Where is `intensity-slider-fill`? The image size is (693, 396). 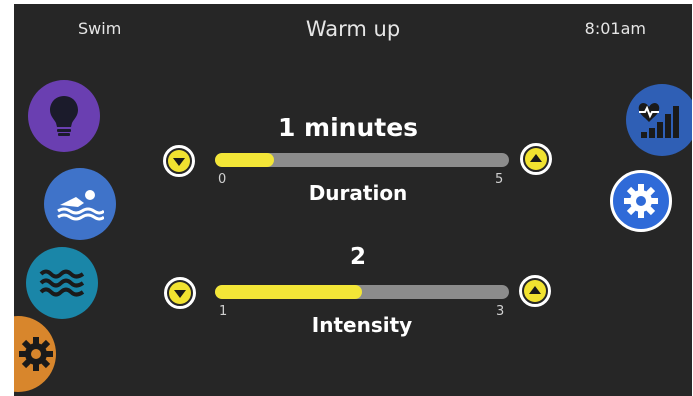 intensity-slider-fill is located at coordinates (288, 292).